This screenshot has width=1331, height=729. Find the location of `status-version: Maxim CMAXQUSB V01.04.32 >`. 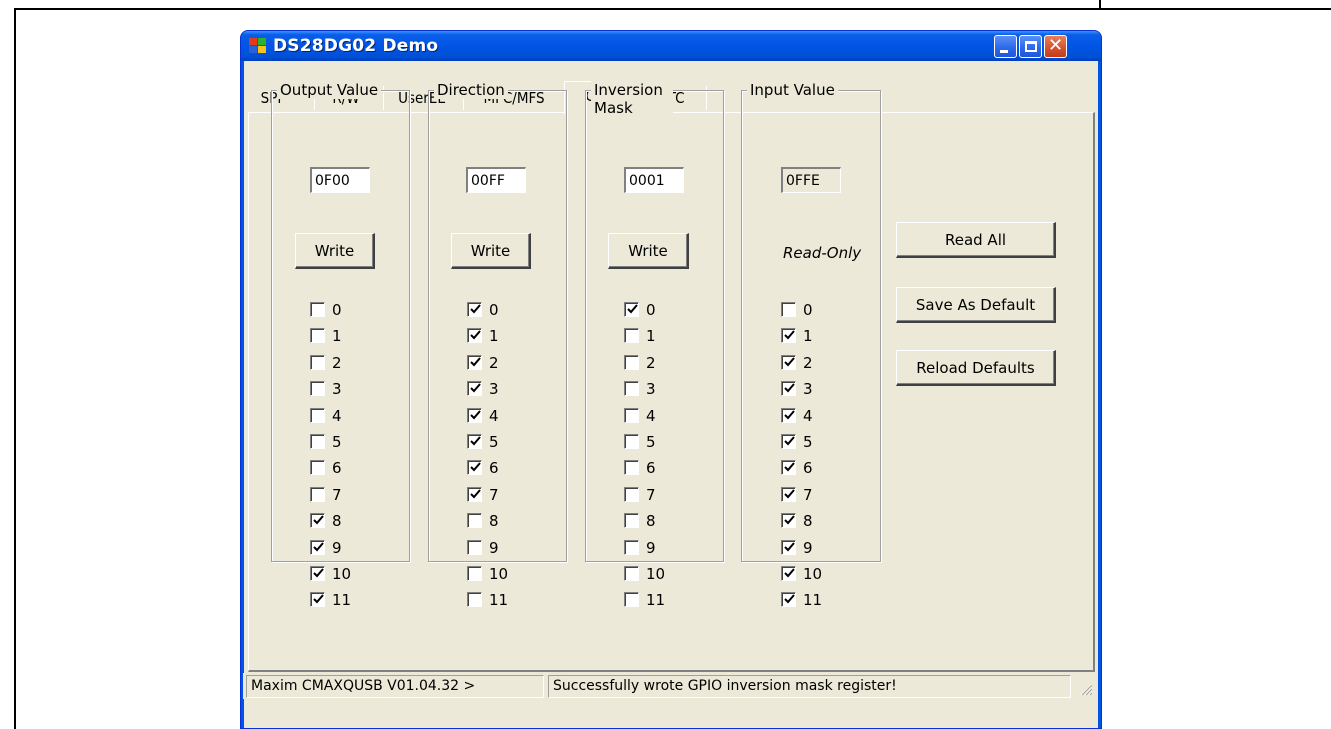

status-version: Maxim CMAXQUSB V01.04.32 > is located at coordinates (395, 686).